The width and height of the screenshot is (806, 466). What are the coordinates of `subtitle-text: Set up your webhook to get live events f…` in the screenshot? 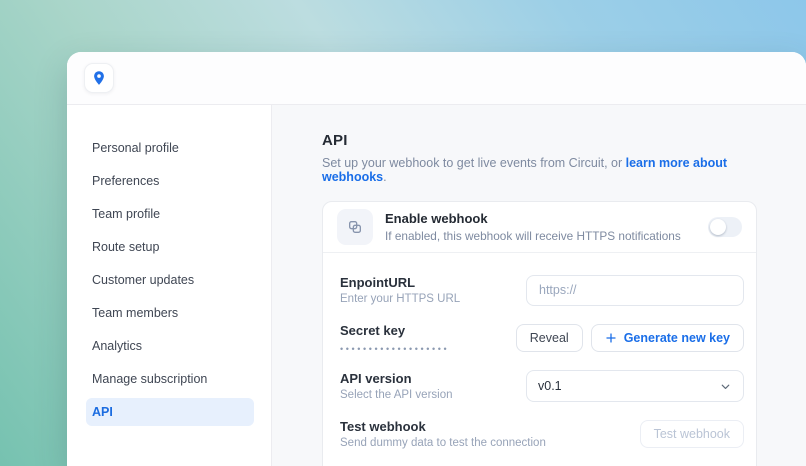 It's located at (474, 163).